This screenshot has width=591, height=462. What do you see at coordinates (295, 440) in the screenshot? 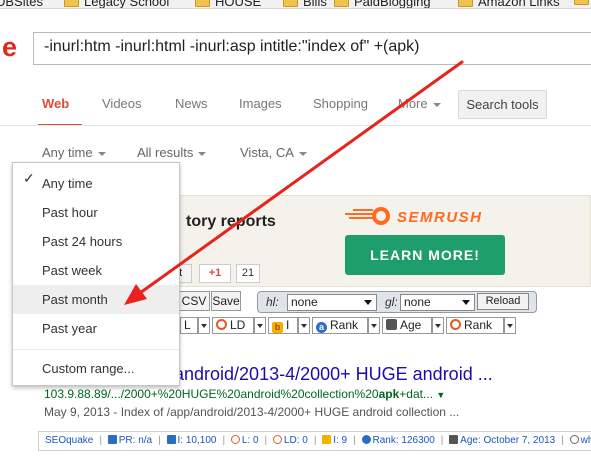
I see `ld-value: LD: 0` at bounding box center [295, 440].